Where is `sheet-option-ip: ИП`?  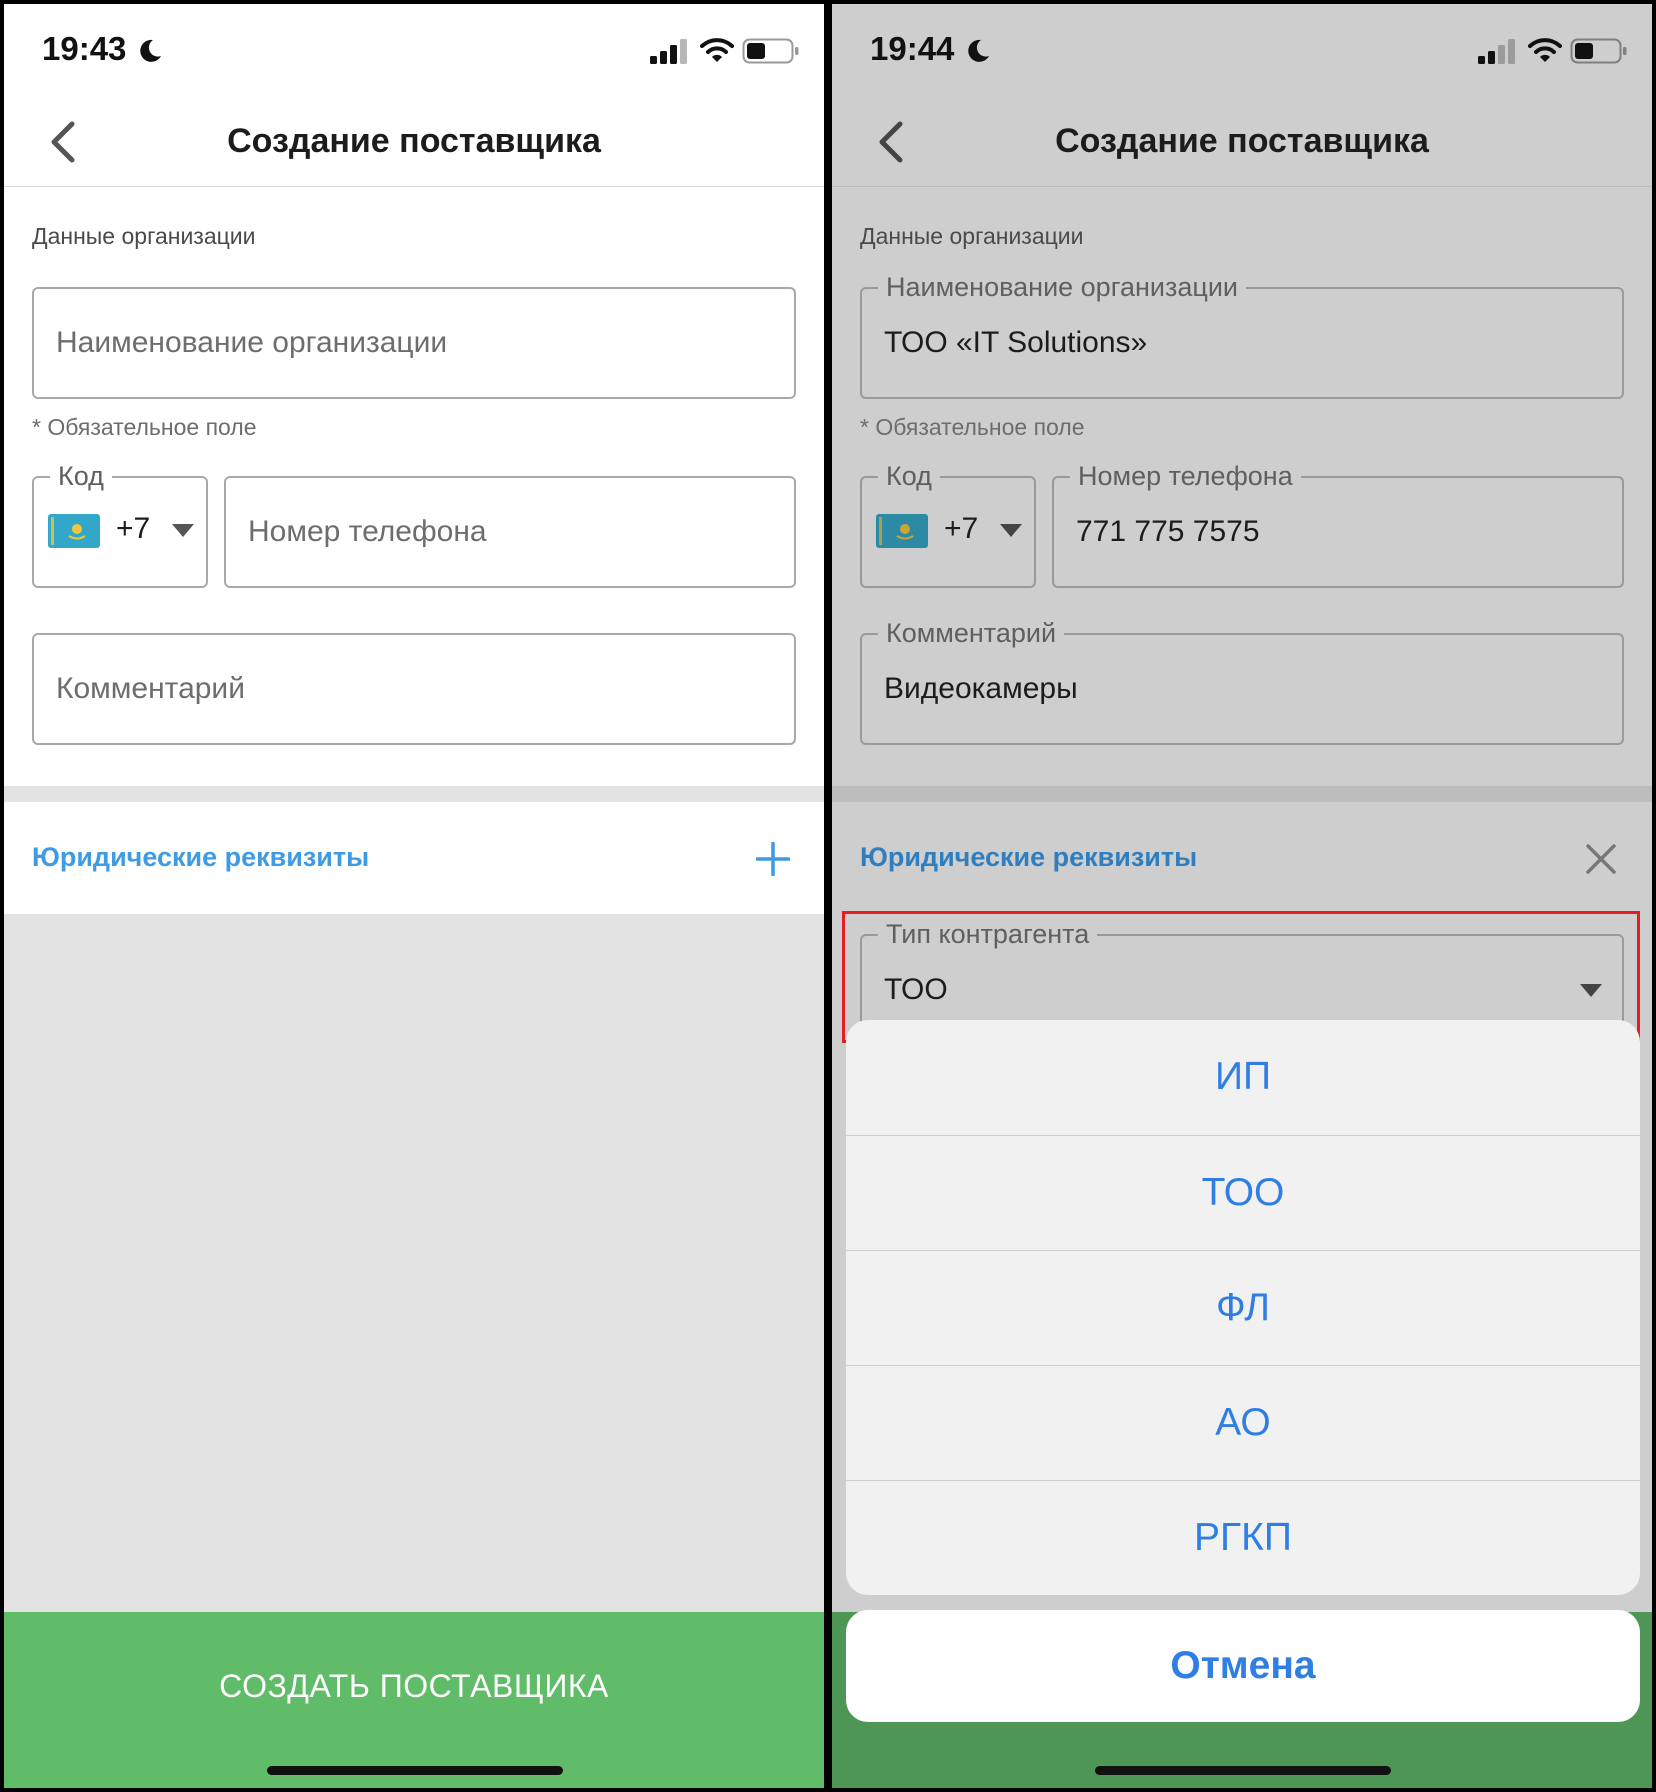 sheet-option-ip: ИП is located at coordinates (1243, 1077).